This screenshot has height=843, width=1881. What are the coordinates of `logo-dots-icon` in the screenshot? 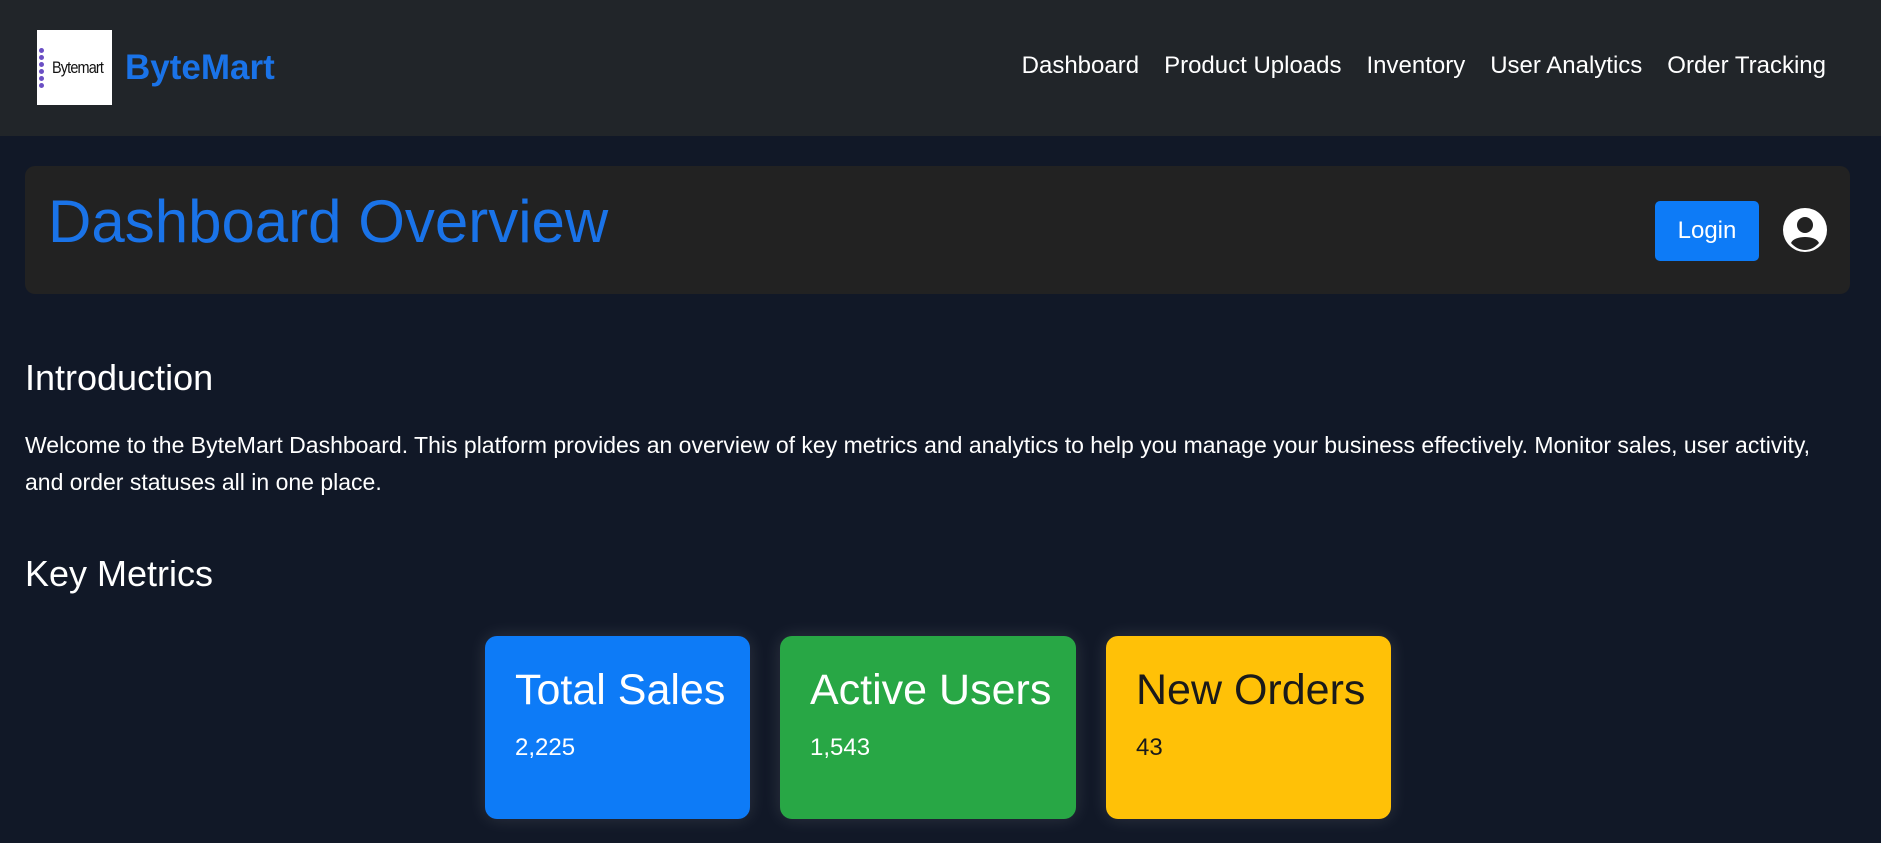 It's located at (45, 67).